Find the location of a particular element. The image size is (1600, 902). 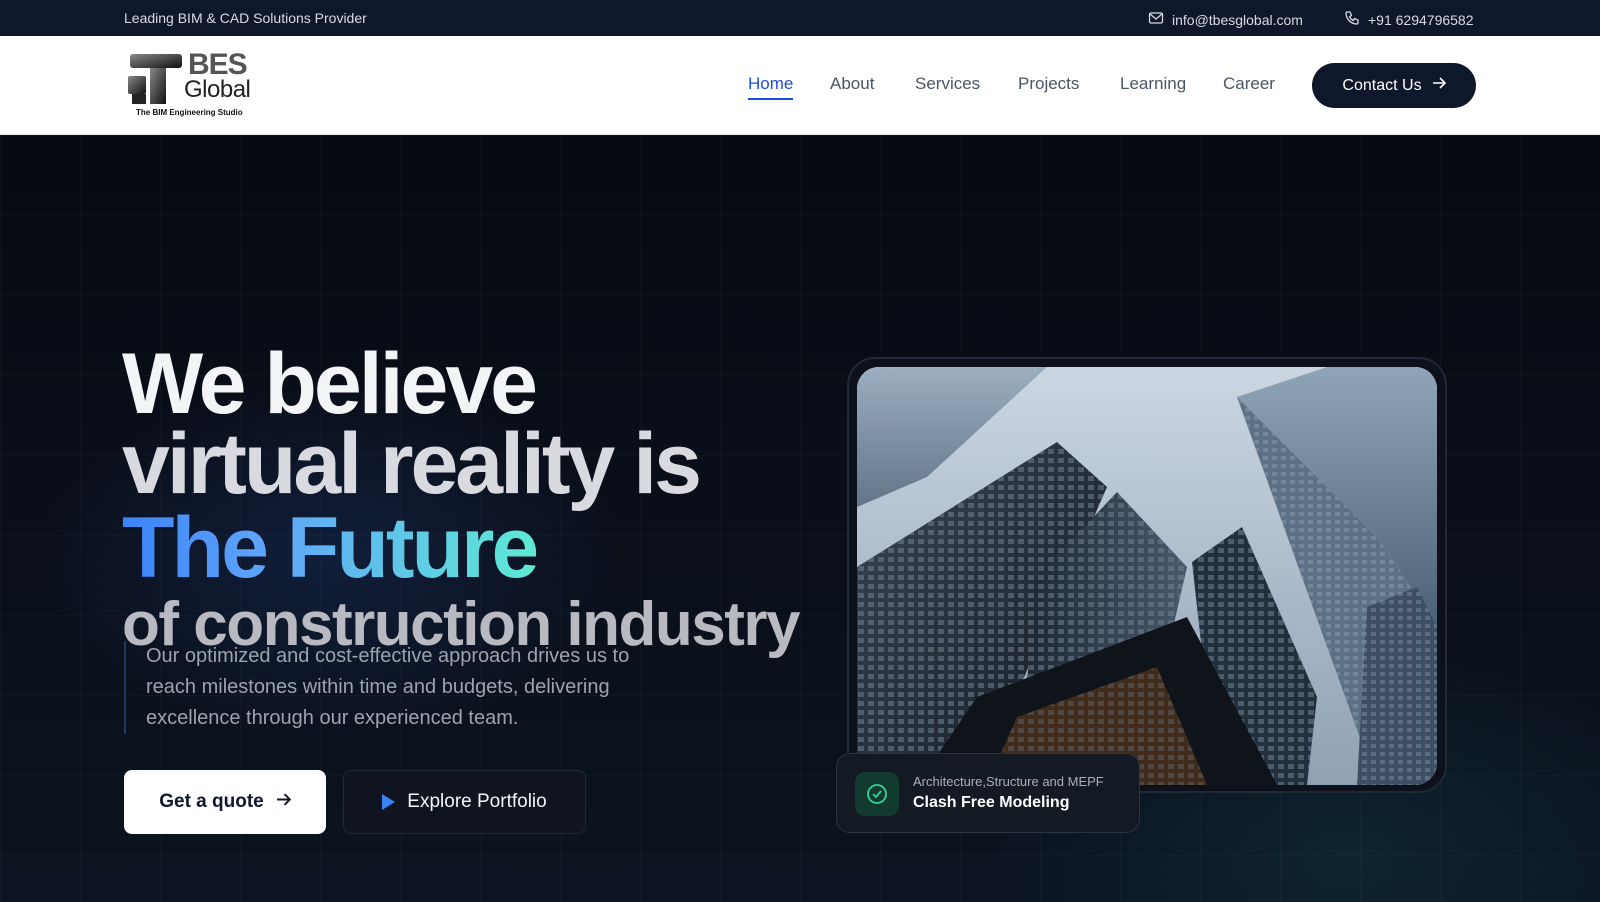

email-contact: info@tbesglobal.com is located at coordinates (1225, 19).